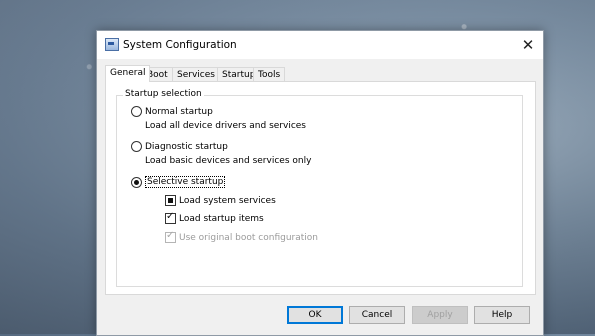 Image resolution: width=595 pixels, height=336 pixels. What do you see at coordinates (170, 217) in the screenshot?
I see `checkbox-checked-icon` at bounding box center [170, 217].